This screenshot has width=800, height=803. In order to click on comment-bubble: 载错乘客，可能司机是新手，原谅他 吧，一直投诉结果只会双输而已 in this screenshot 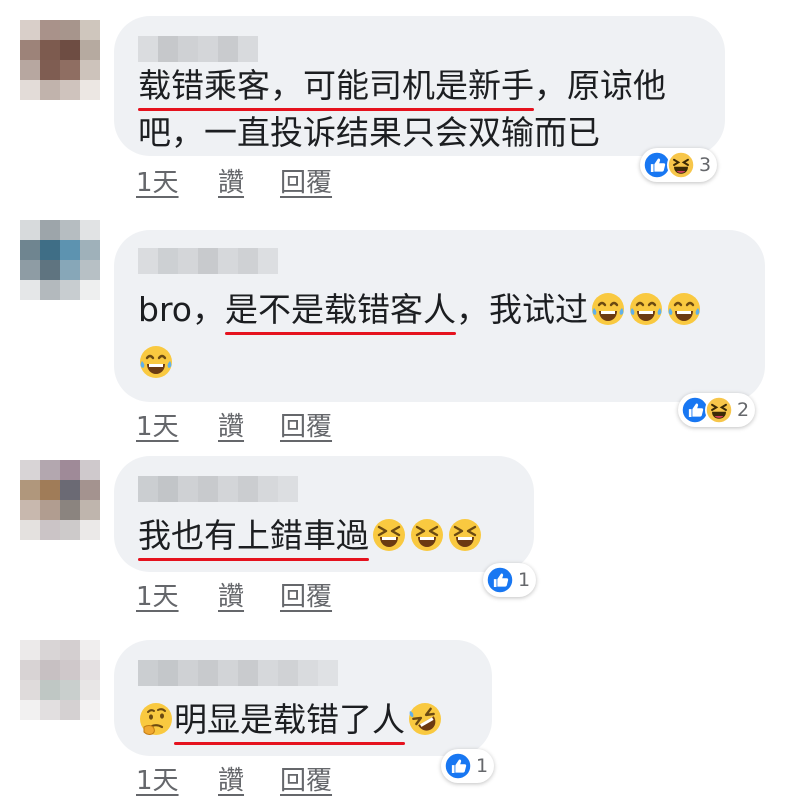, I will do `click(419, 86)`.